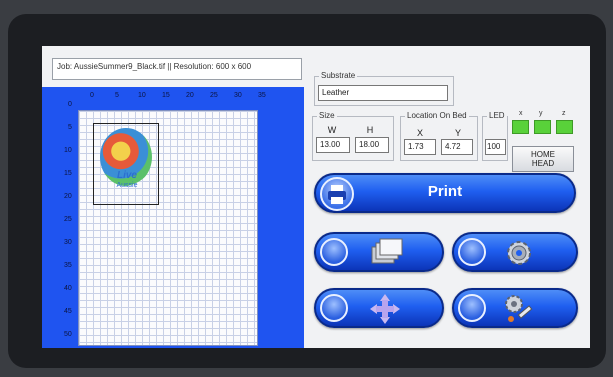 Image resolution: width=613 pixels, height=377 pixels. What do you see at coordinates (543, 154) in the screenshot?
I see `home-head-line1: HOME` at bounding box center [543, 154].